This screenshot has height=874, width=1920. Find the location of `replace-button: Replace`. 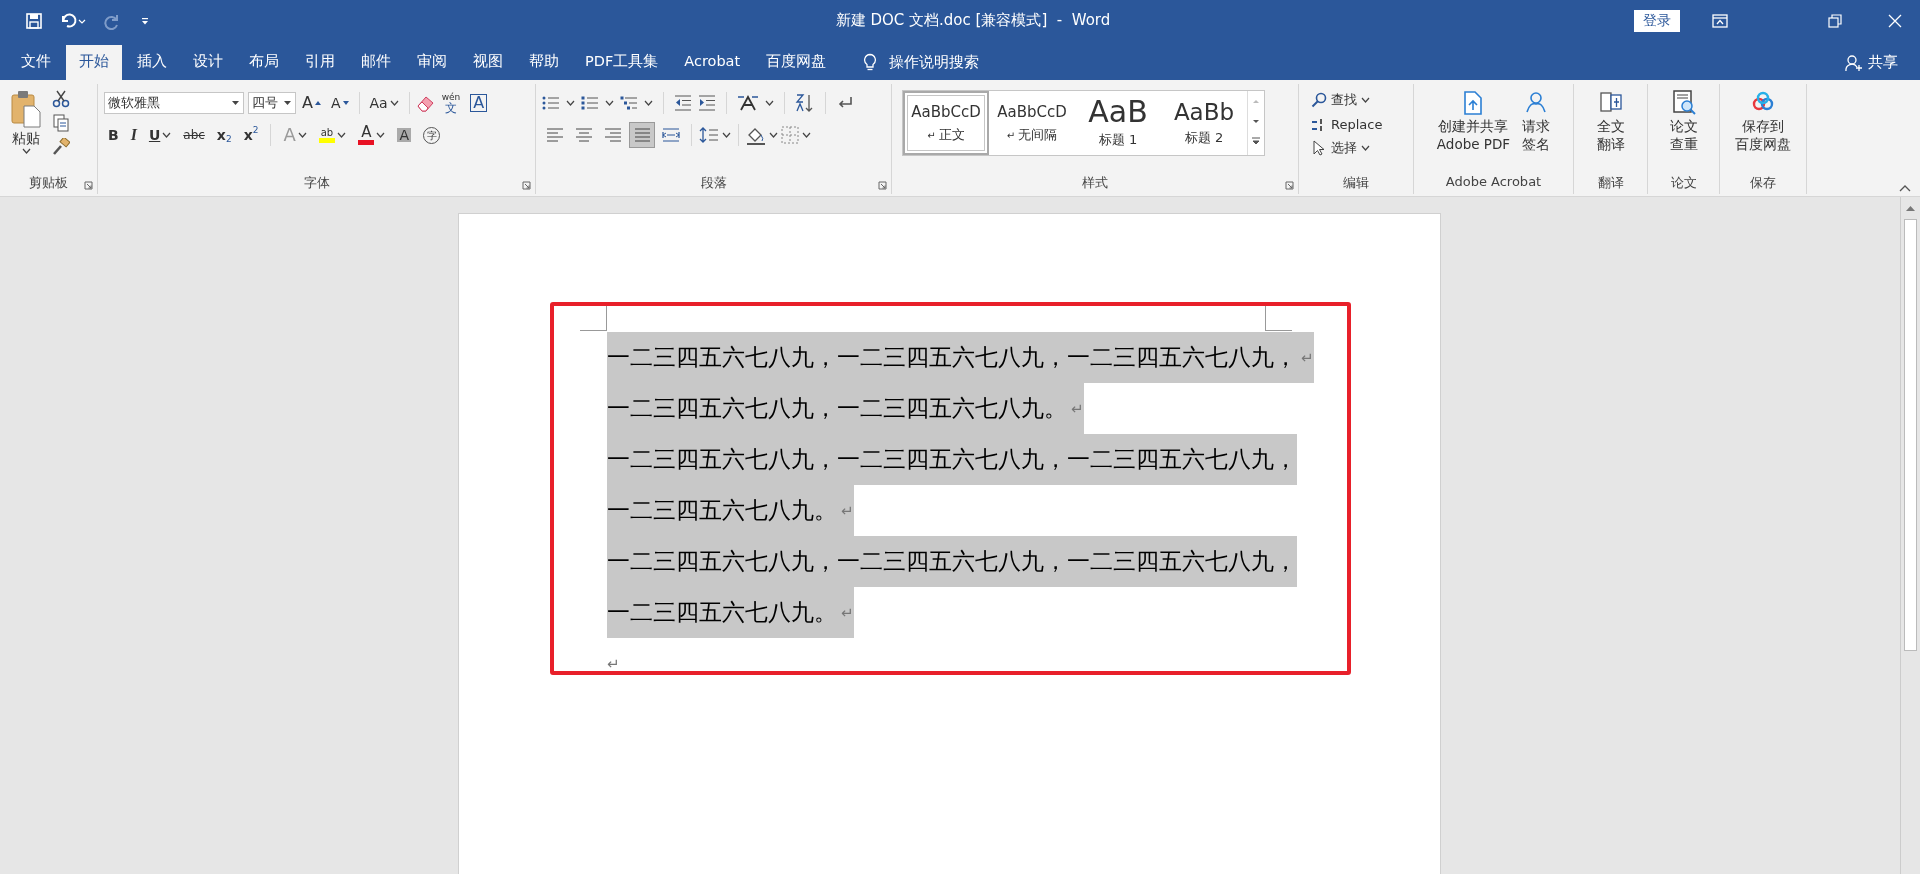

replace-button: Replace is located at coordinates (1346, 124).